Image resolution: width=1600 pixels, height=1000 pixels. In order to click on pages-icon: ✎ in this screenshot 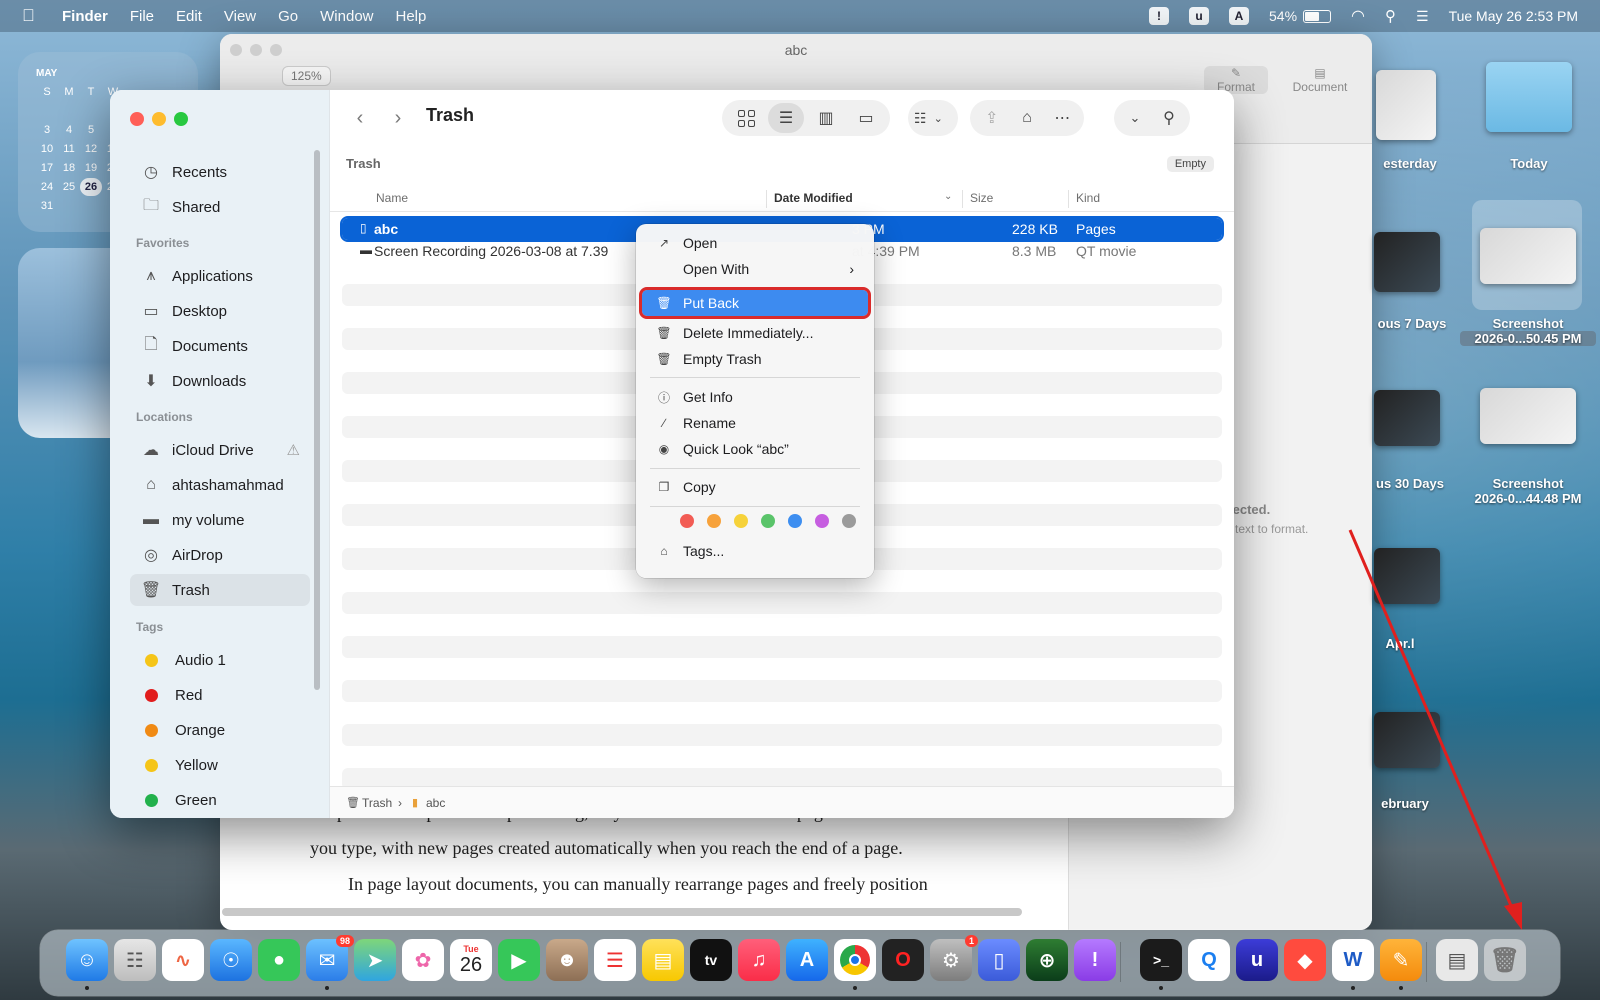, I will do `click(1401, 960)`.